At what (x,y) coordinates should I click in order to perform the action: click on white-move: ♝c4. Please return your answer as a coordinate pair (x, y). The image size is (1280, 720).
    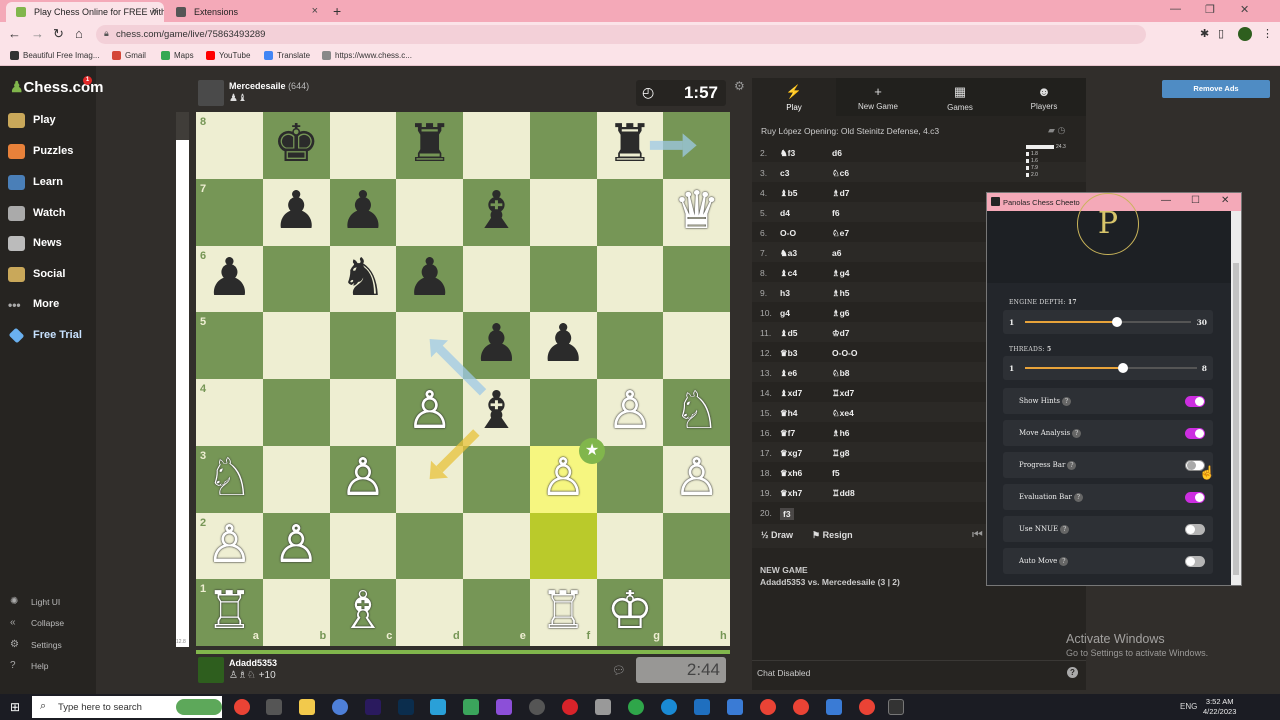
    Looking at the image, I should click on (788, 273).